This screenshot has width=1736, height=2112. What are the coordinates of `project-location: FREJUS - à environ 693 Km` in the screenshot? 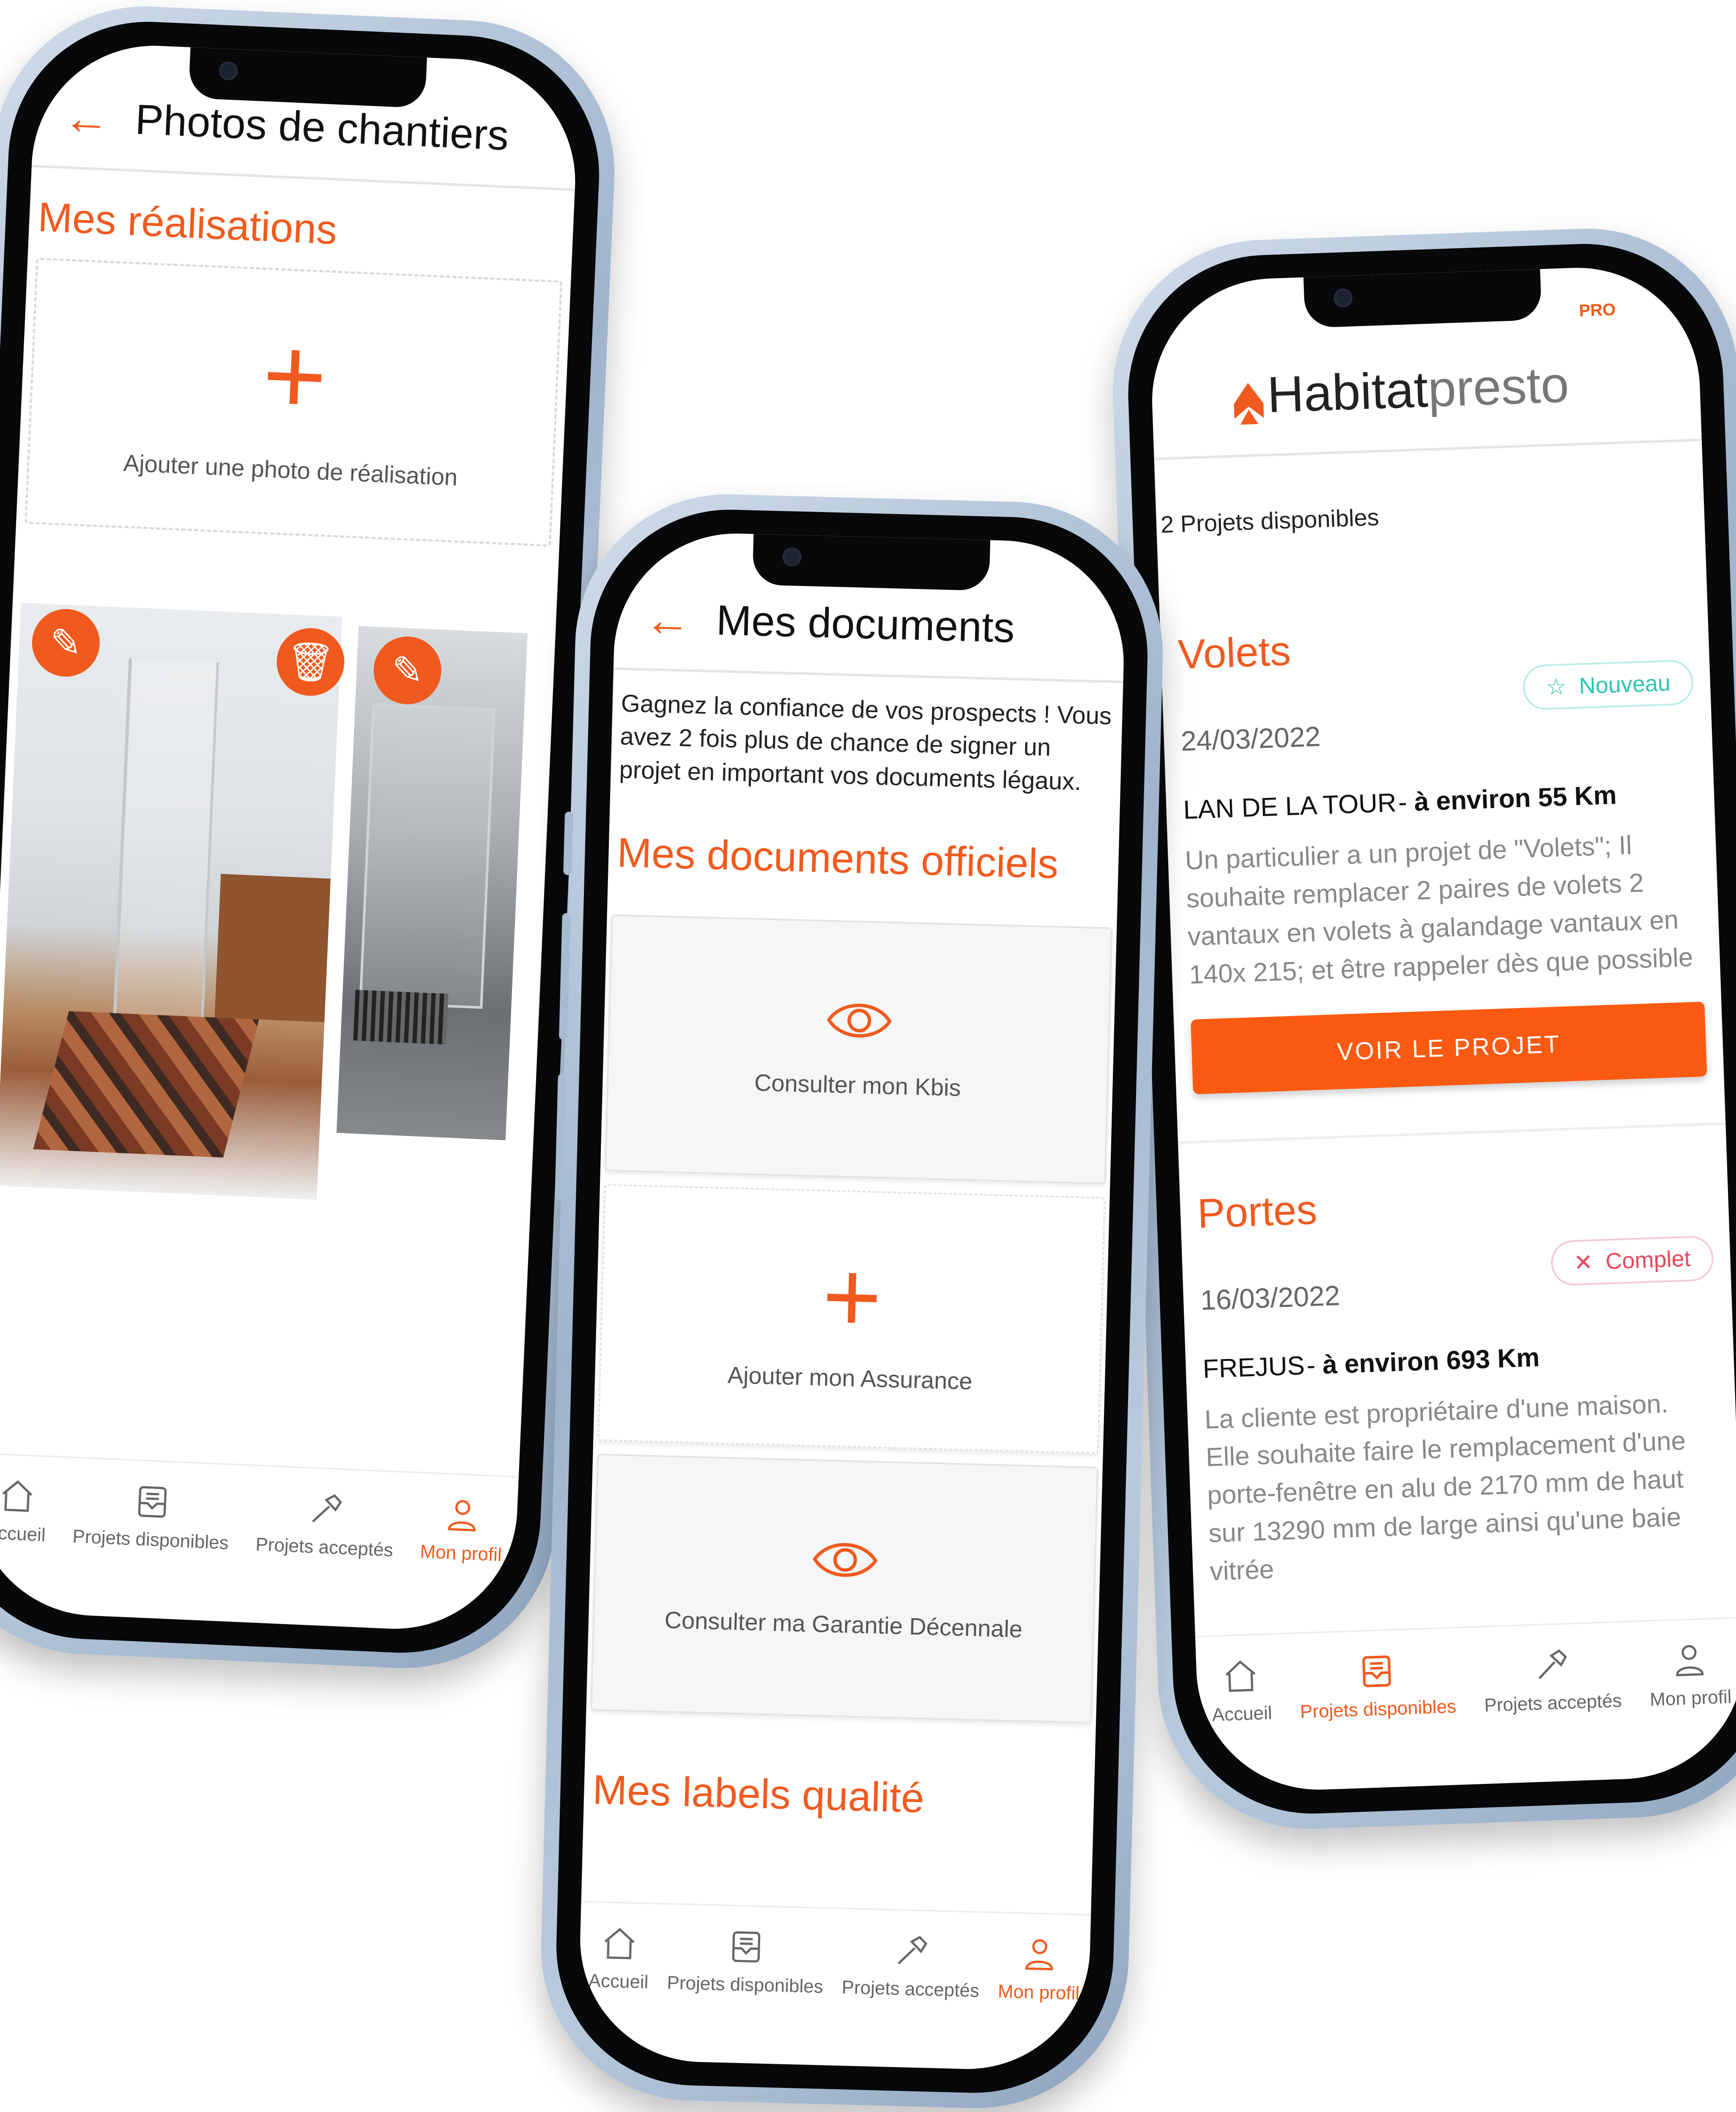 It's located at (1459, 1360).